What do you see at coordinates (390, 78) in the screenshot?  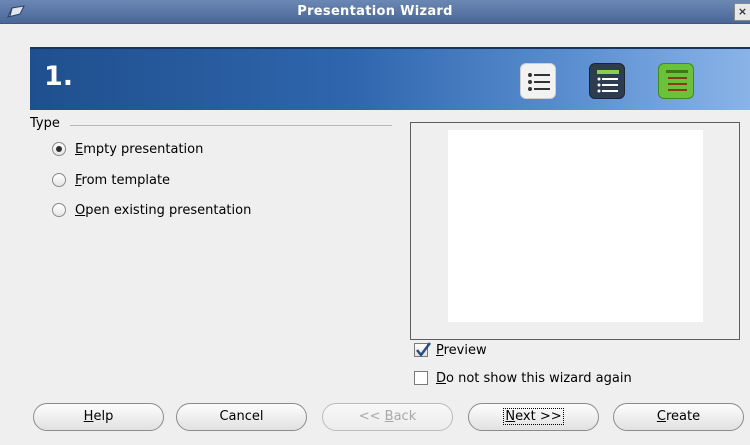 I see `wizard-banner: 1.` at bounding box center [390, 78].